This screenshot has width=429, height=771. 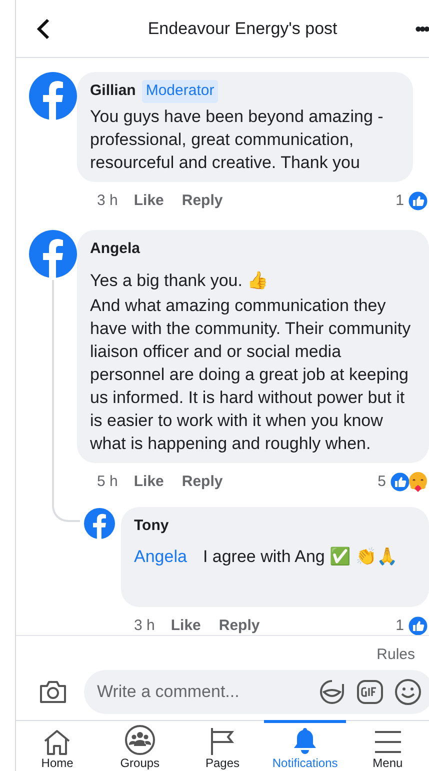 I want to click on nav-tab: Groups, so click(x=140, y=745).